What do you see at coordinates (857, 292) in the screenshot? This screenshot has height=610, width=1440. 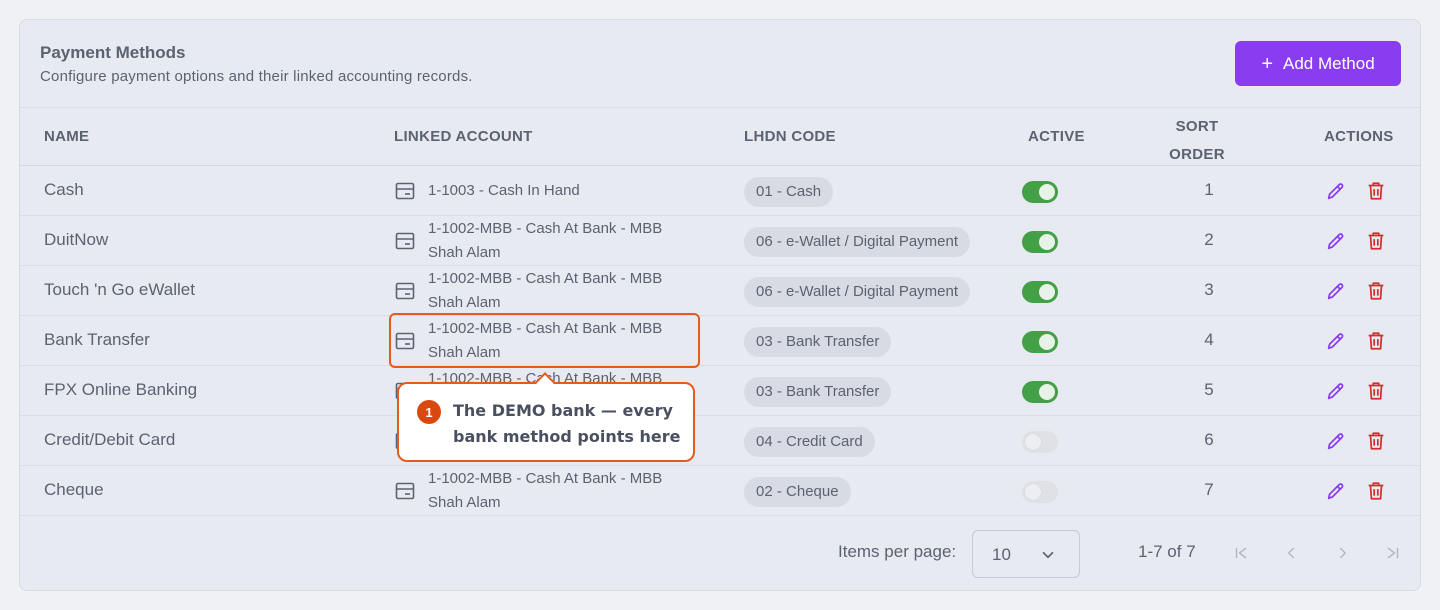 I see `lhdn-code-chip: 06 - e-Wallet / Digital Payment` at bounding box center [857, 292].